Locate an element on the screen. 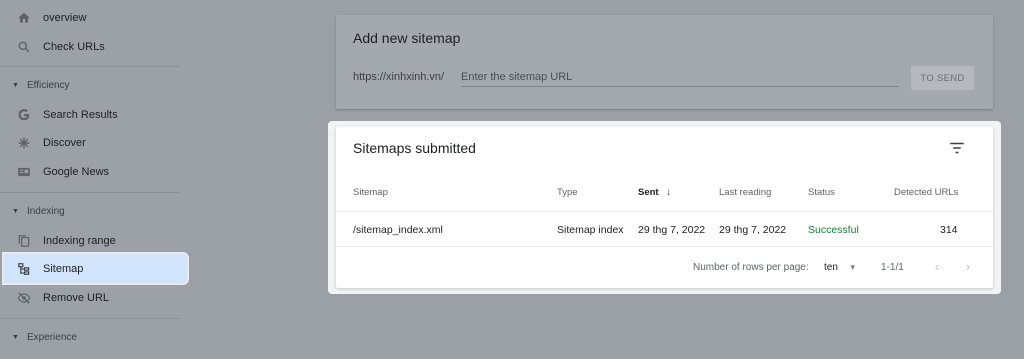 This screenshot has height=359, width=1024. column-header-last-reading: Last reading is located at coordinates (745, 192).